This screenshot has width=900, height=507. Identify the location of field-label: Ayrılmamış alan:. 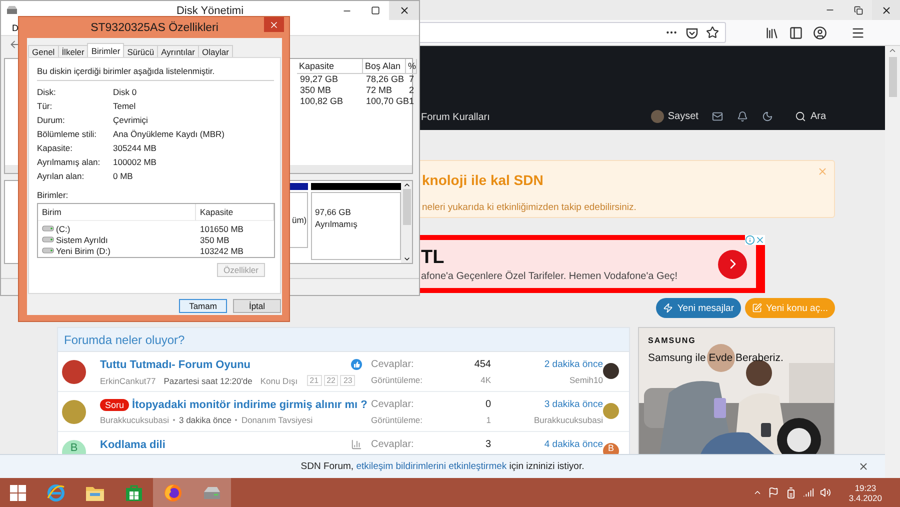
(69, 162).